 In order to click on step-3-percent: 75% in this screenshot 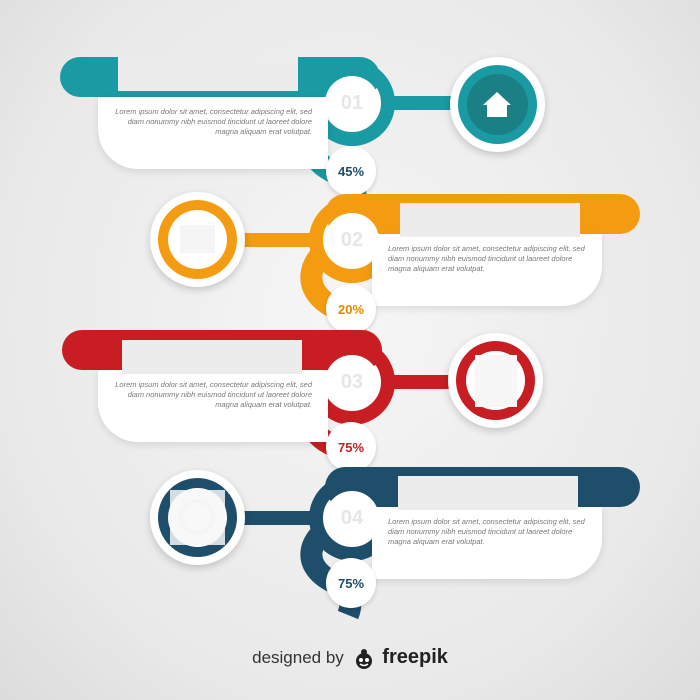, I will do `click(351, 447)`.